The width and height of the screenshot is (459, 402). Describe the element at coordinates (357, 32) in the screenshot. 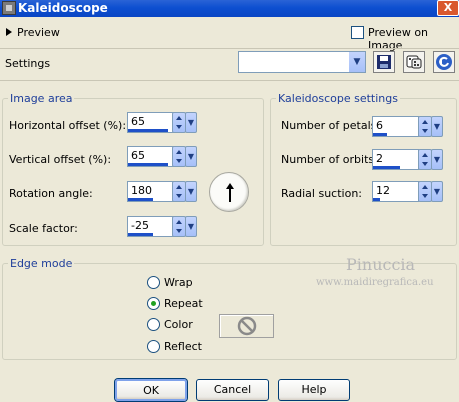

I see `preview-on-image-checkbox` at that location.